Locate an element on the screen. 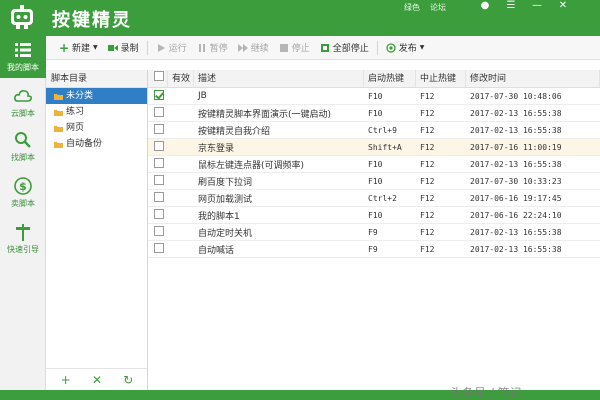 Image resolution: width=600 pixels, height=400 pixels. nav-cloud-scripts: 云脚本 is located at coordinates (23, 103).